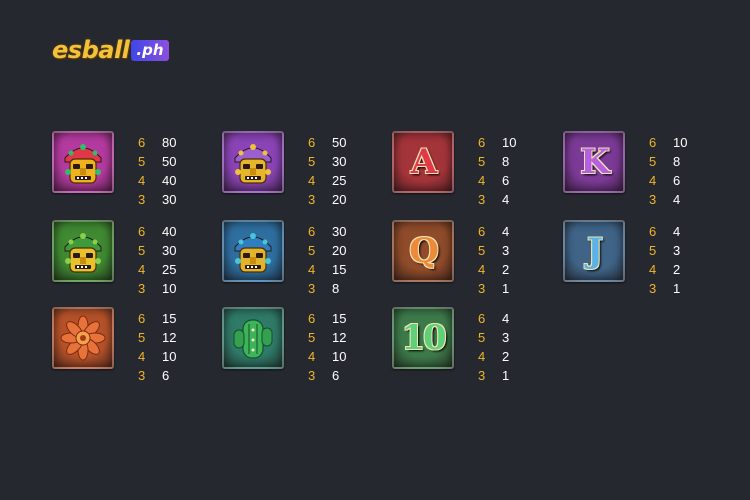 This screenshot has height=500, width=750. What do you see at coordinates (253, 338) in the screenshot?
I see `green-cactus-symbol-icon` at bounding box center [253, 338].